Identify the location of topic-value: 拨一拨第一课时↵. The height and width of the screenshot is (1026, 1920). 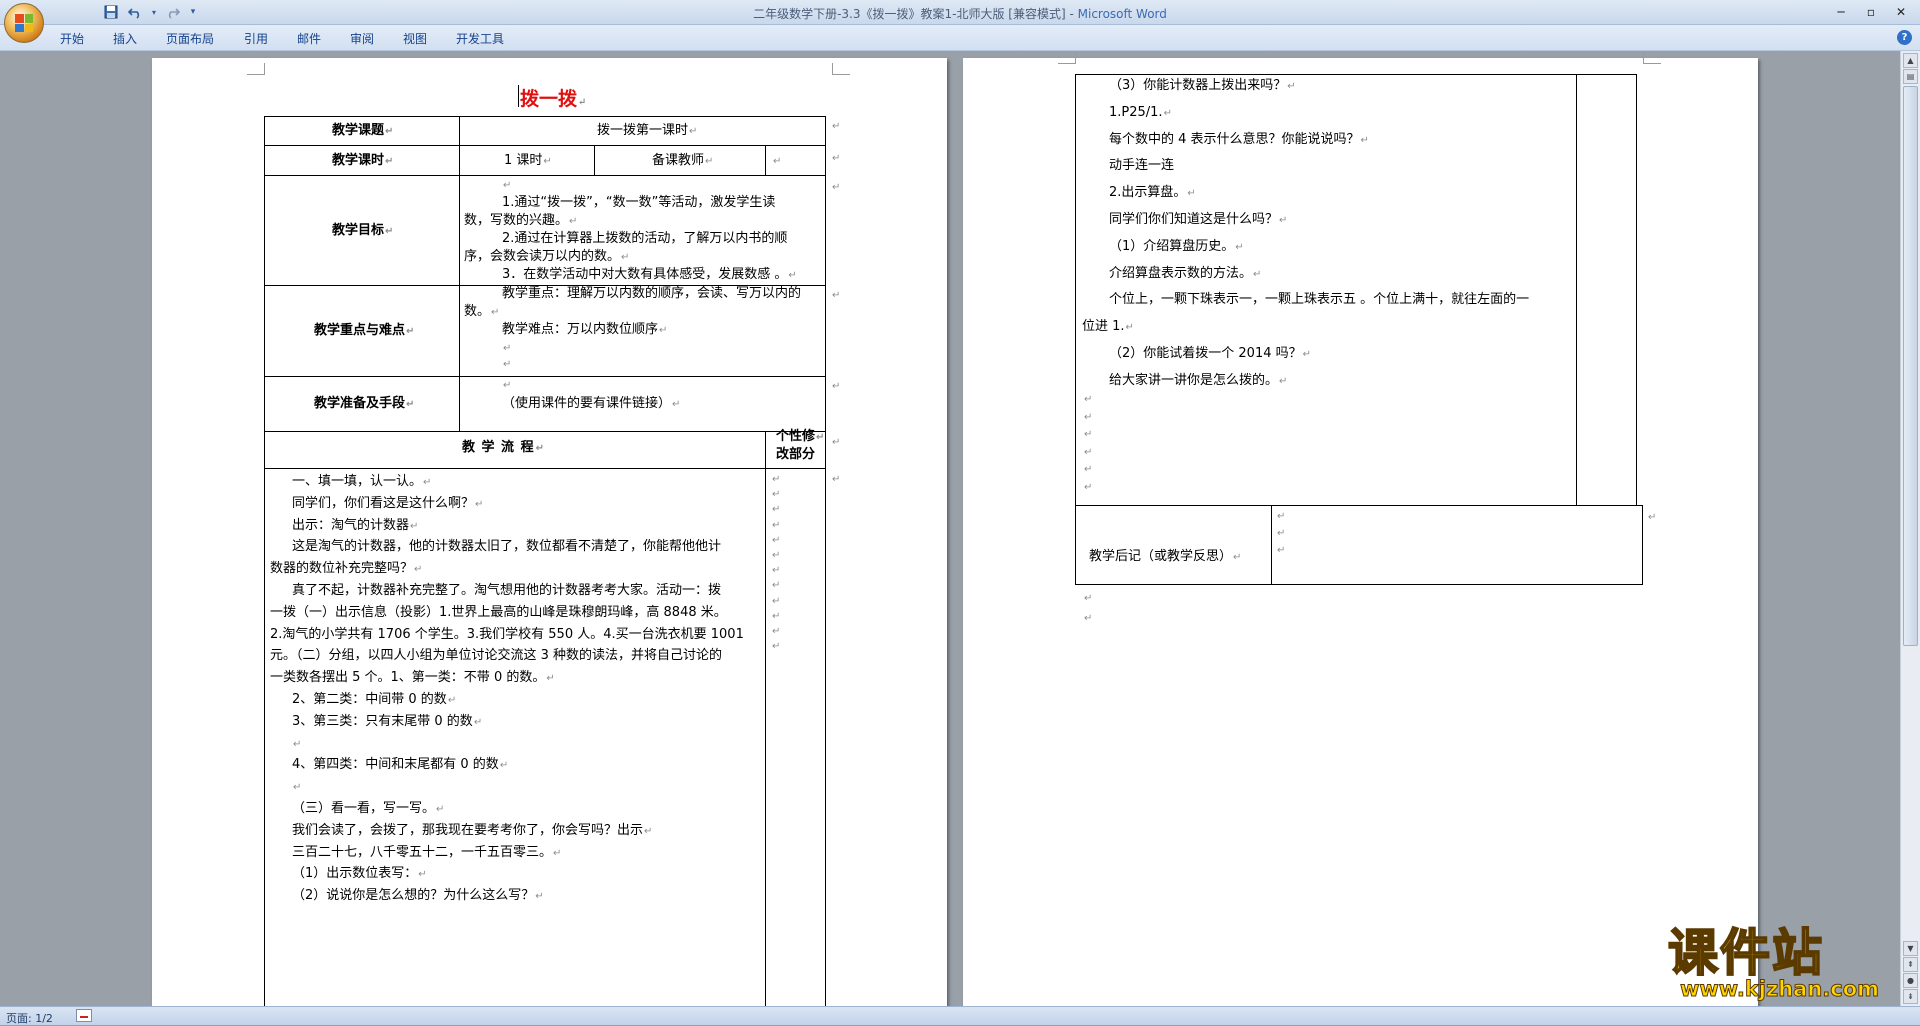
(647, 130).